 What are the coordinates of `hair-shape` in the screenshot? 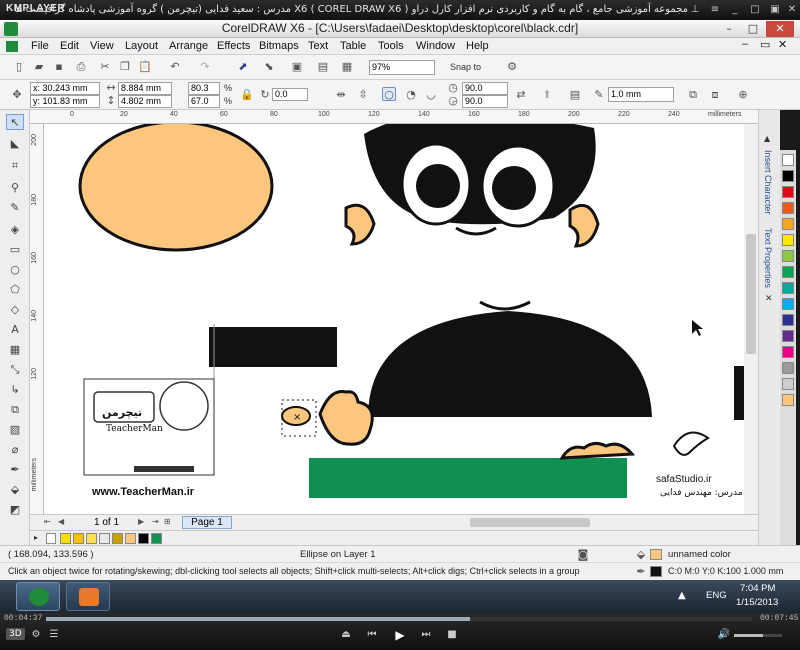 It's located at (480, 174).